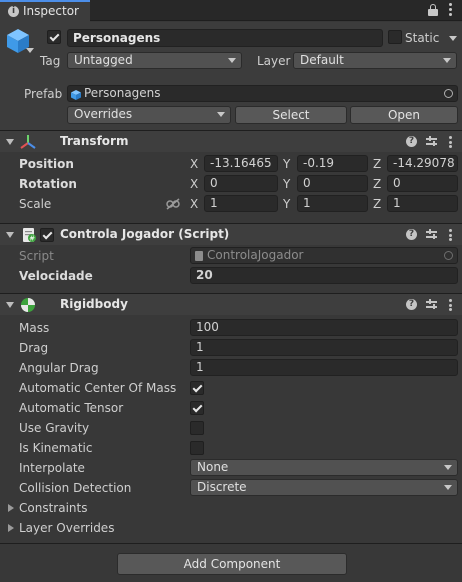  Describe the element at coordinates (154, 60) in the screenshot. I see `tag-dropdown: Untagged` at that location.